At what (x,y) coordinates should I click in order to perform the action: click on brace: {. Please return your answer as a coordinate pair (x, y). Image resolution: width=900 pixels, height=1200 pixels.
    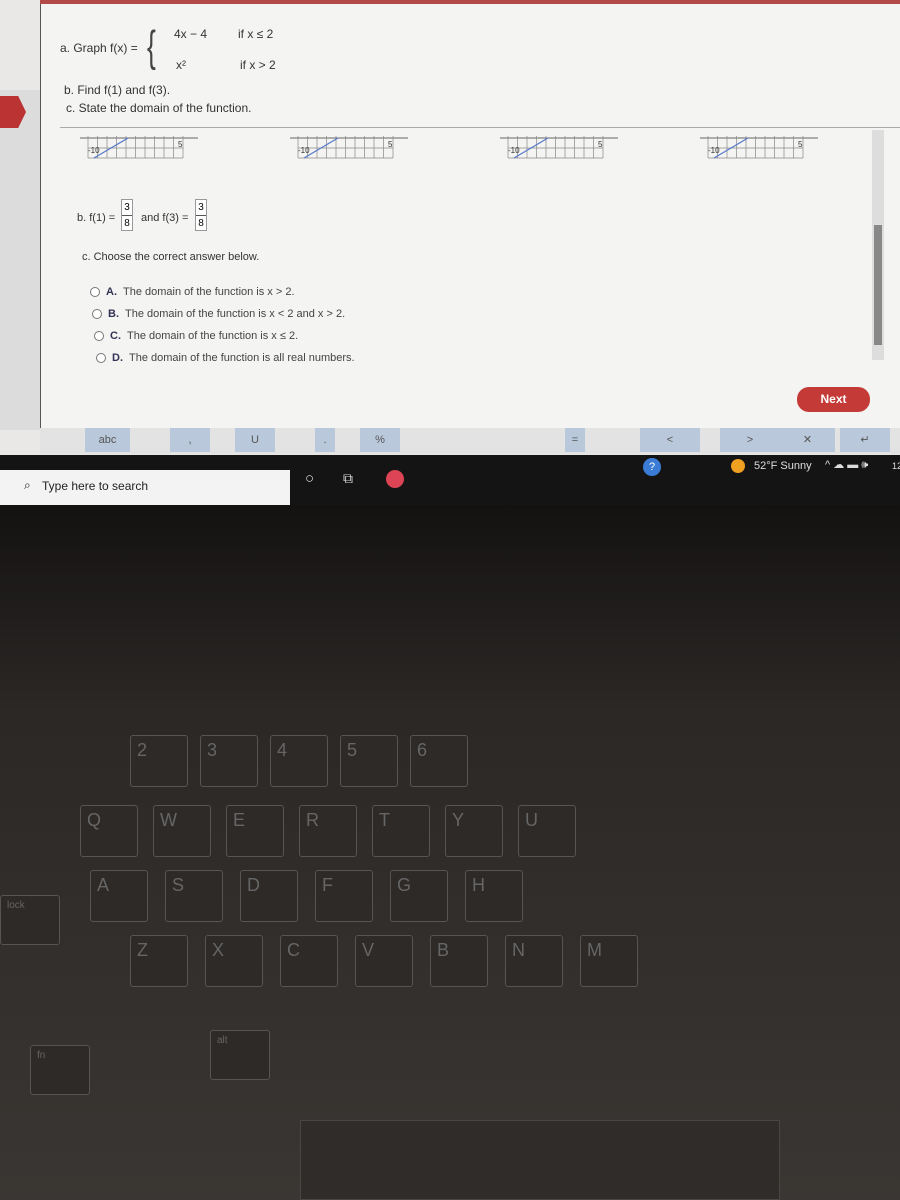
    Looking at the image, I should click on (151, 46).